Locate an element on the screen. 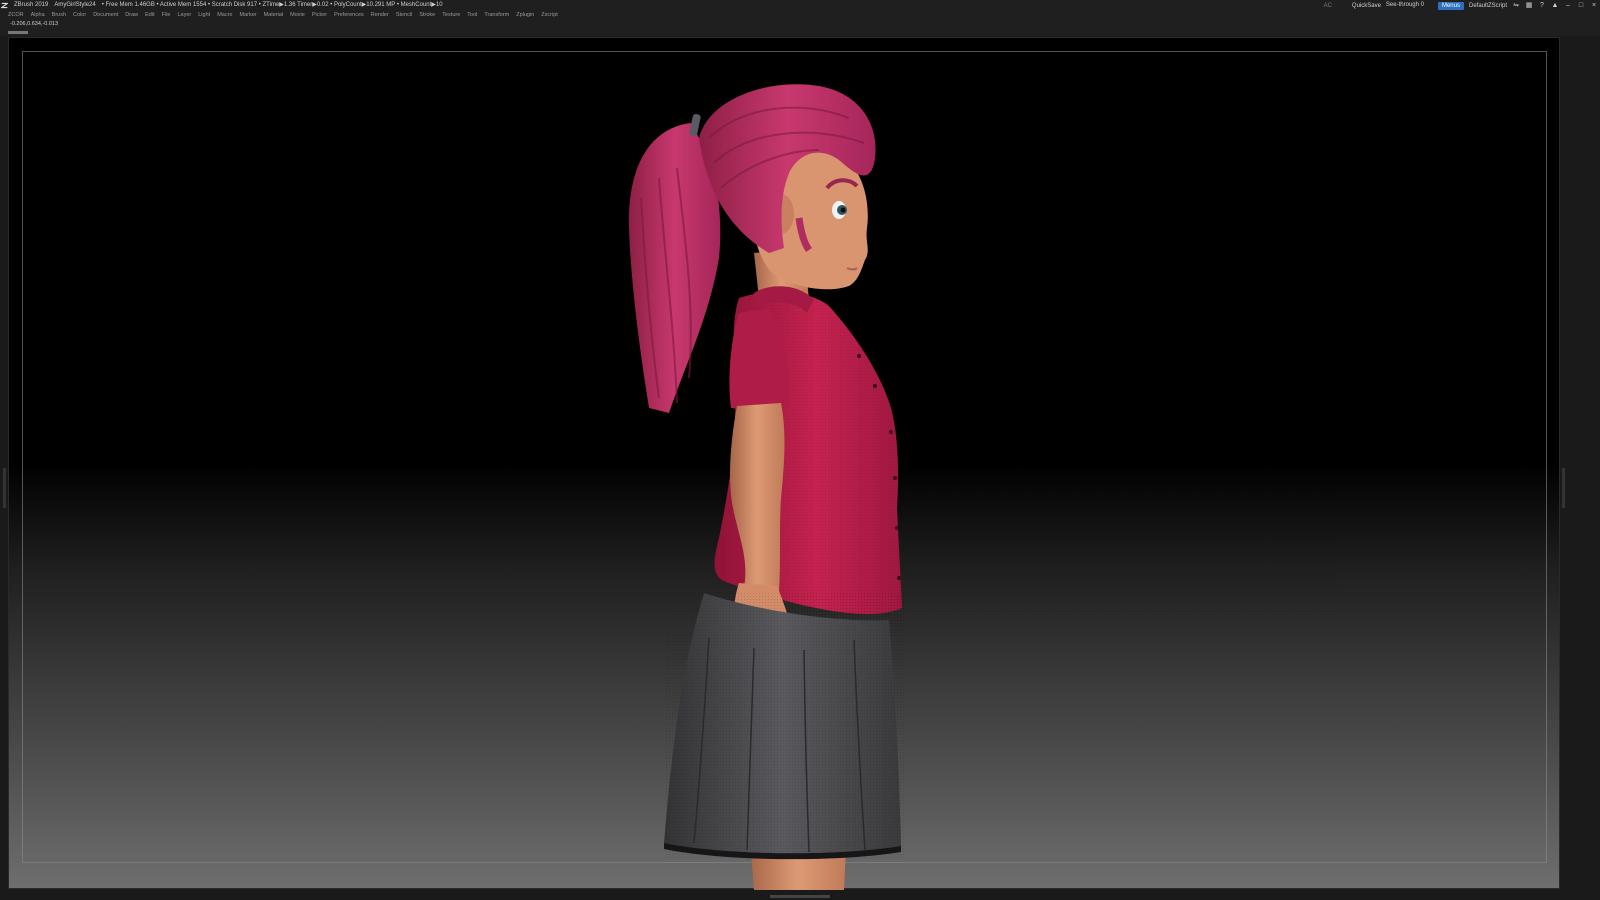 The height and width of the screenshot is (900, 1600). see-through-label: See-through is located at coordinates (1402, 5).